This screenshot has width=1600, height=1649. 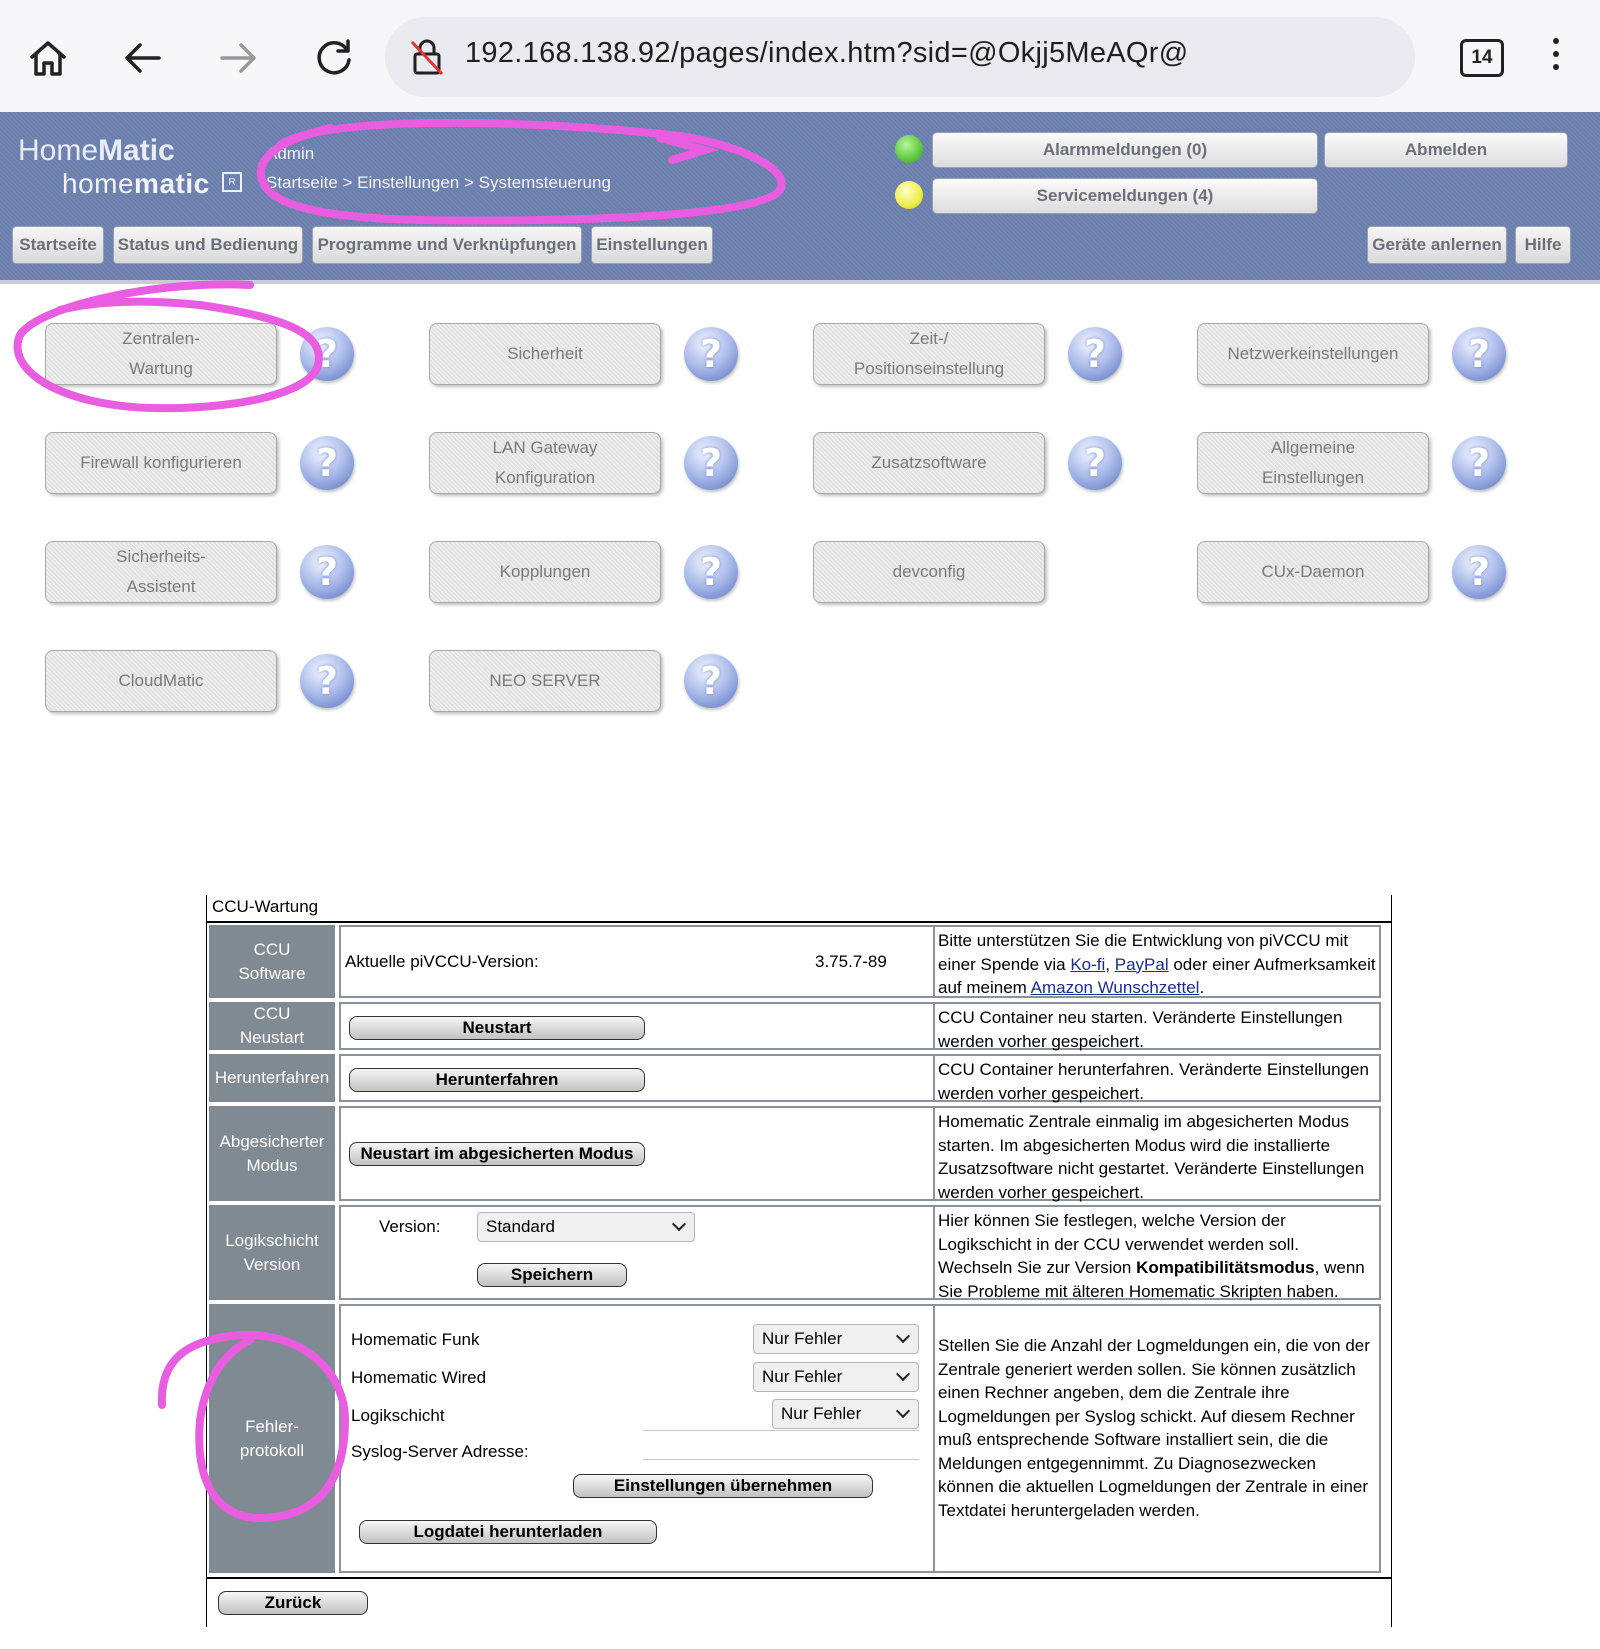 What do you see at coordinates (1125, 196) in the screenshot?
I see `service-messages-button: Servicemeldungen (4)` at bounding box center [1125, 196].